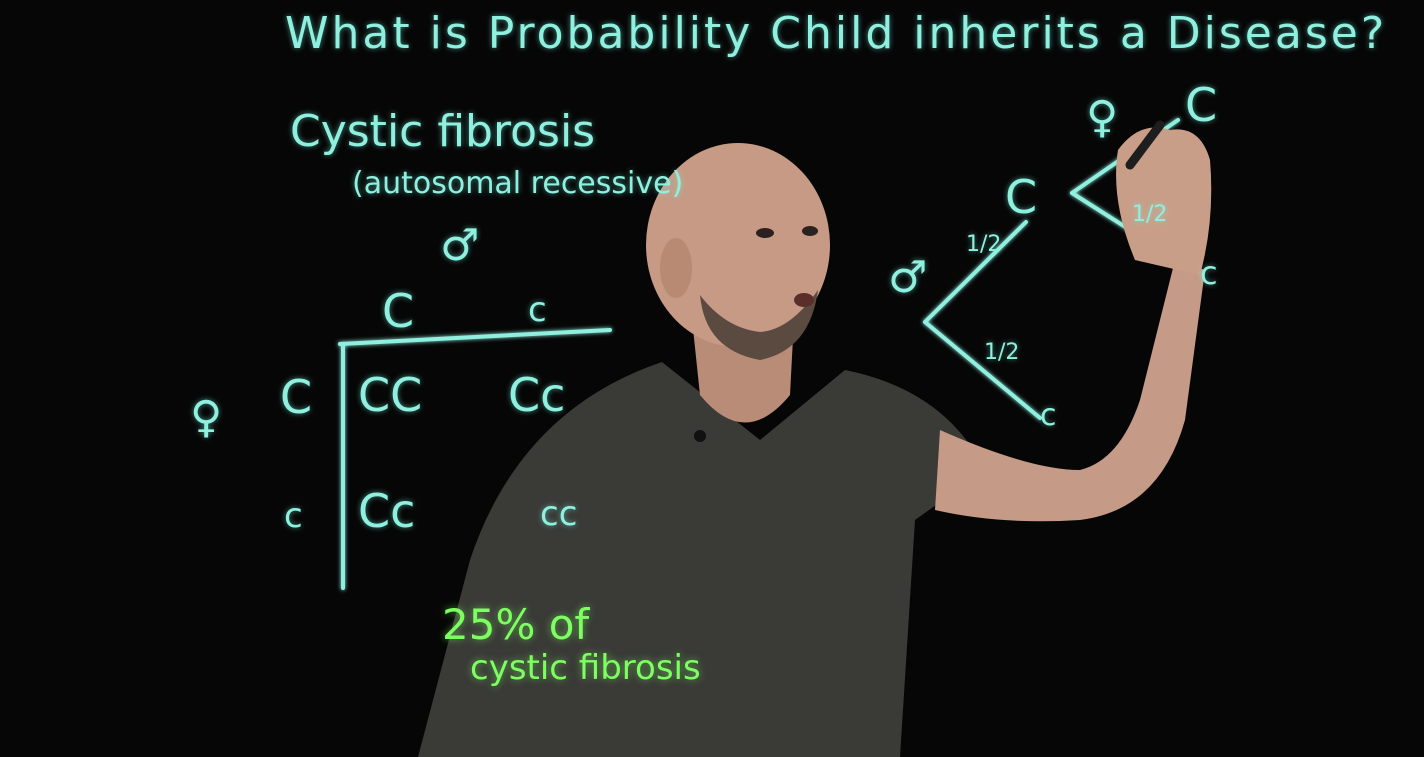 This screenshot has width=1424, height=757. Describe the element at coordinates (1201, 105) in the screenshot. I see `tree-female-branch-C: C` at that location.